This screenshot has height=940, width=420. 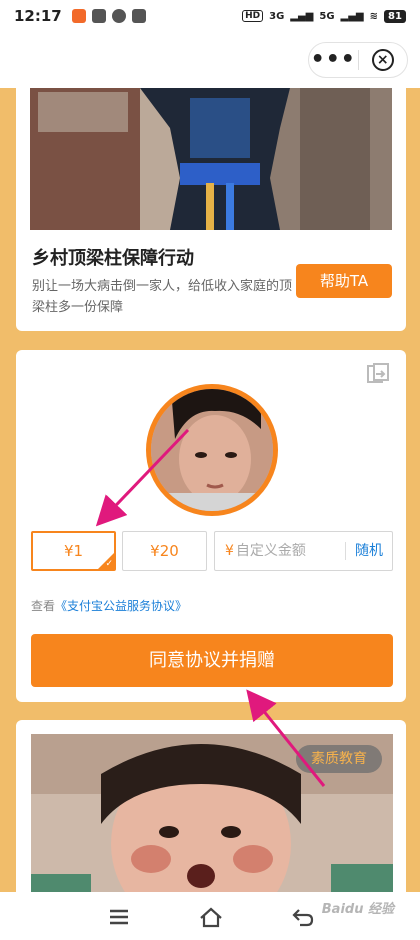 I want to click on project-title: 乡村顶梁柱保障行动, so click(x=113, y=258).